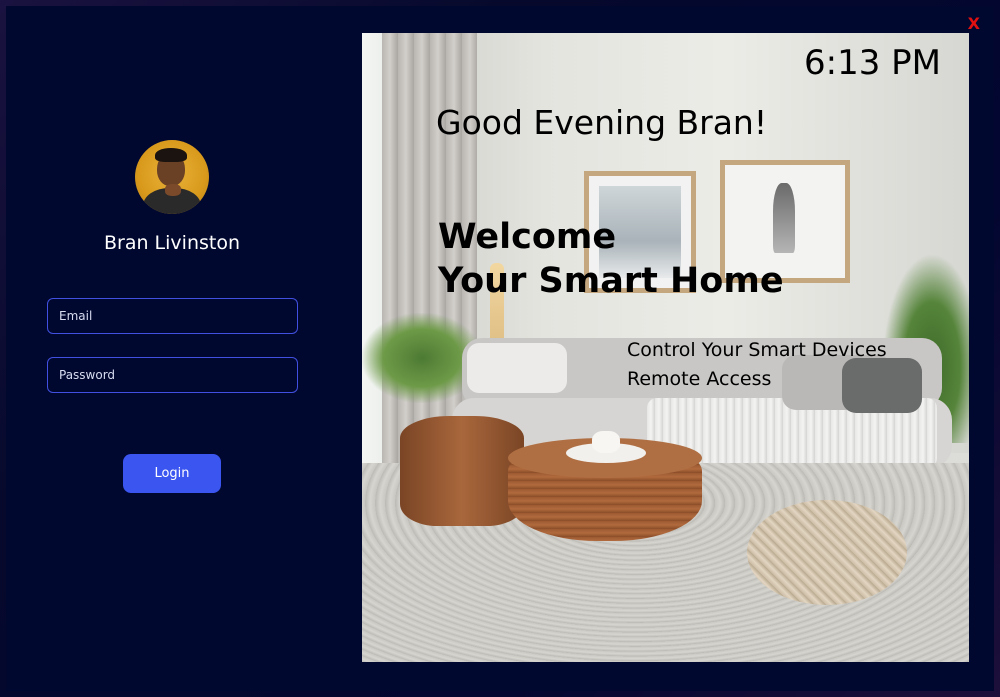 This screenshot has height=697, width=1000. What do you see at coordinates (172, 177) in the screenshot?
I see `user-avatar` at bounding box center [172, 177].